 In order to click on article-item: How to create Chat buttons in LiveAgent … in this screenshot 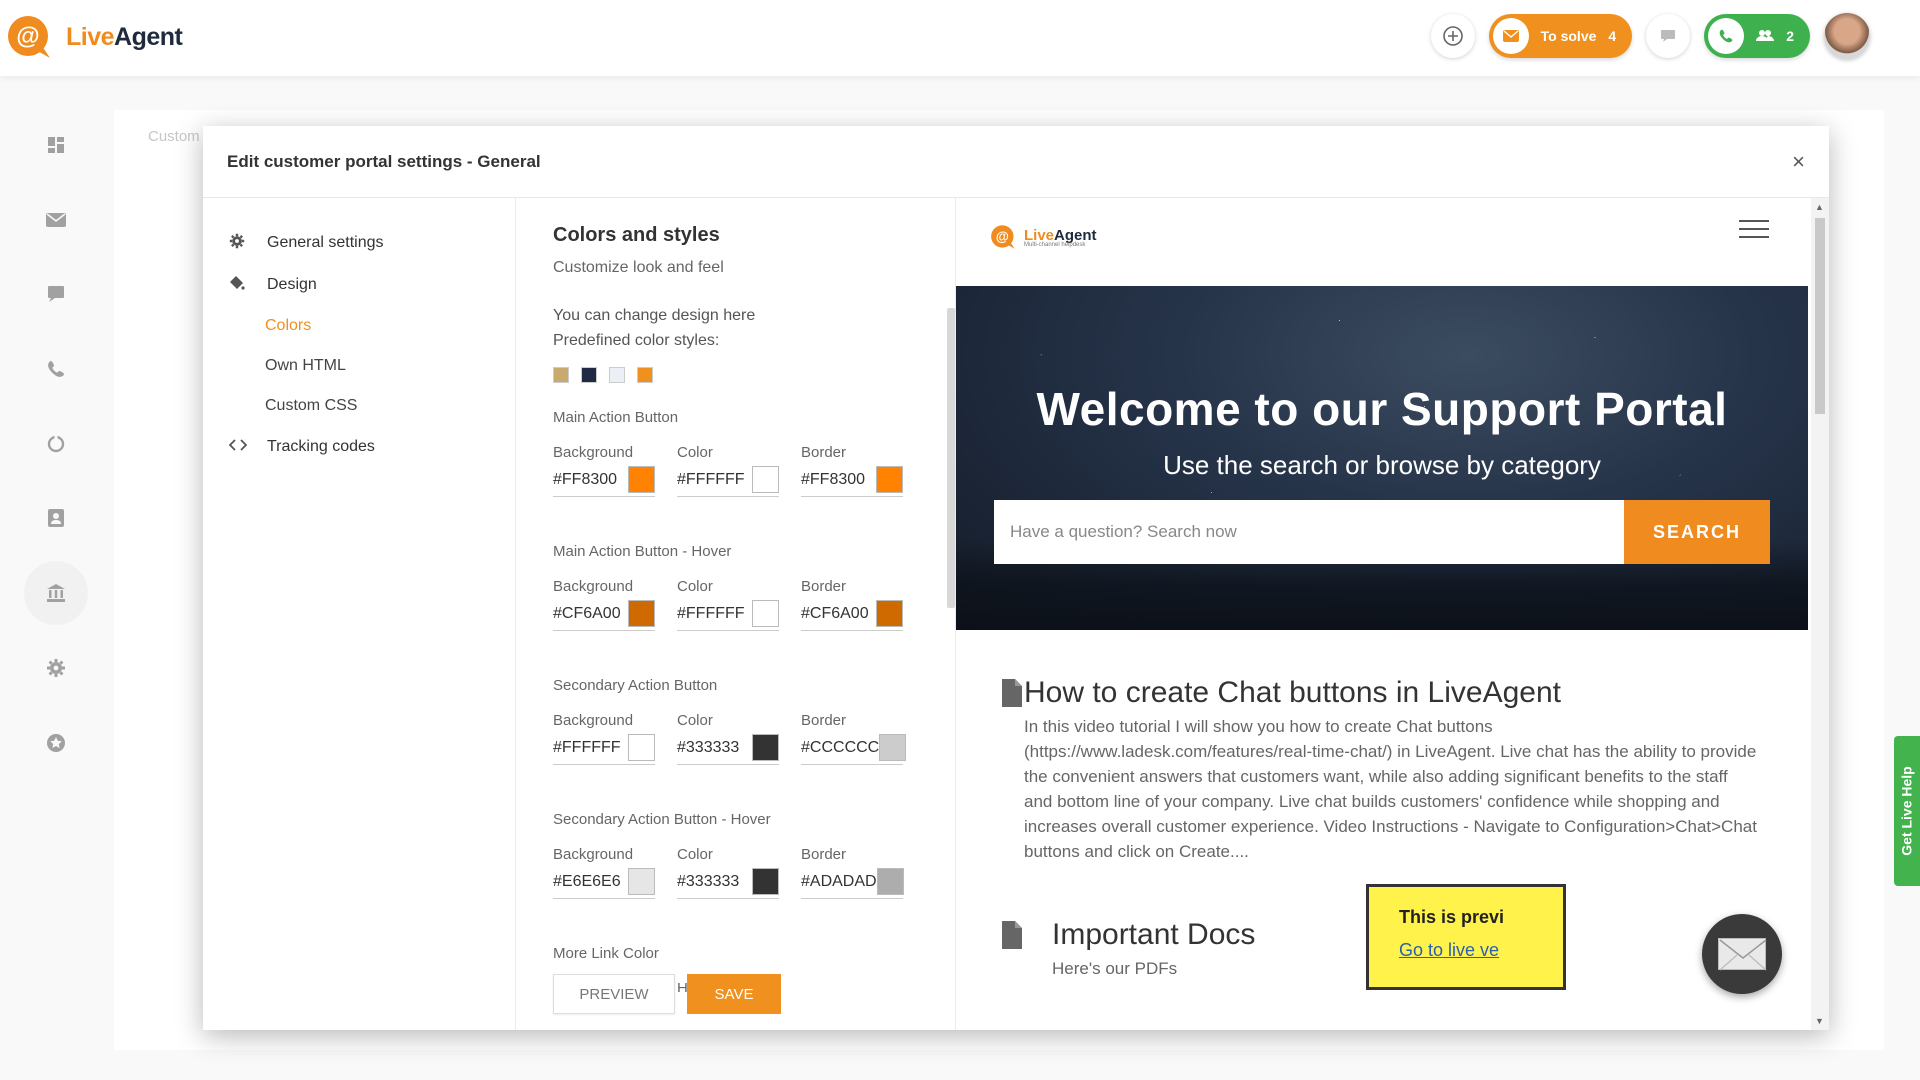, I will do `click(1380, 770)`.